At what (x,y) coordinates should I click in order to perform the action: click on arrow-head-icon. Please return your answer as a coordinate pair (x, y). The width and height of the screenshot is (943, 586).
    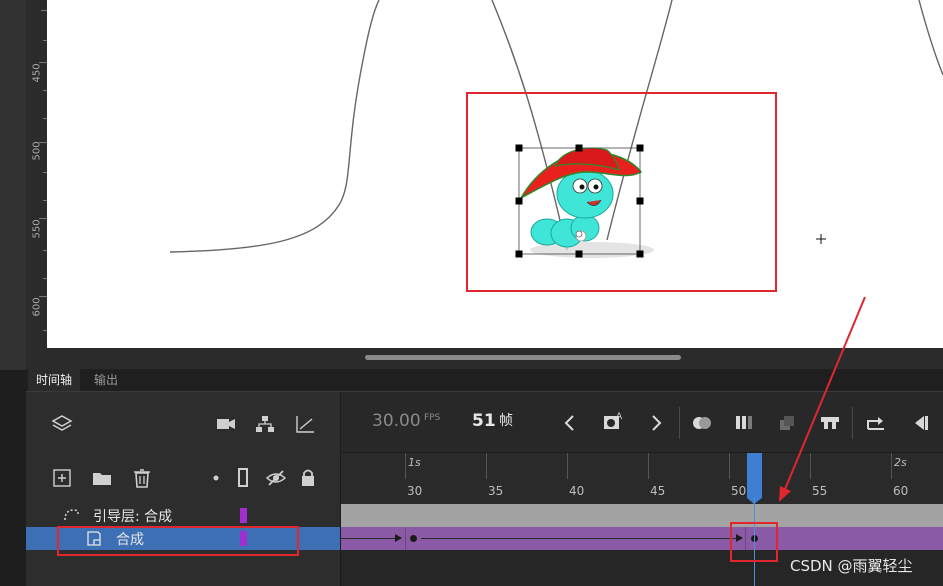
    Looking at the image, I should click on (785, 494).